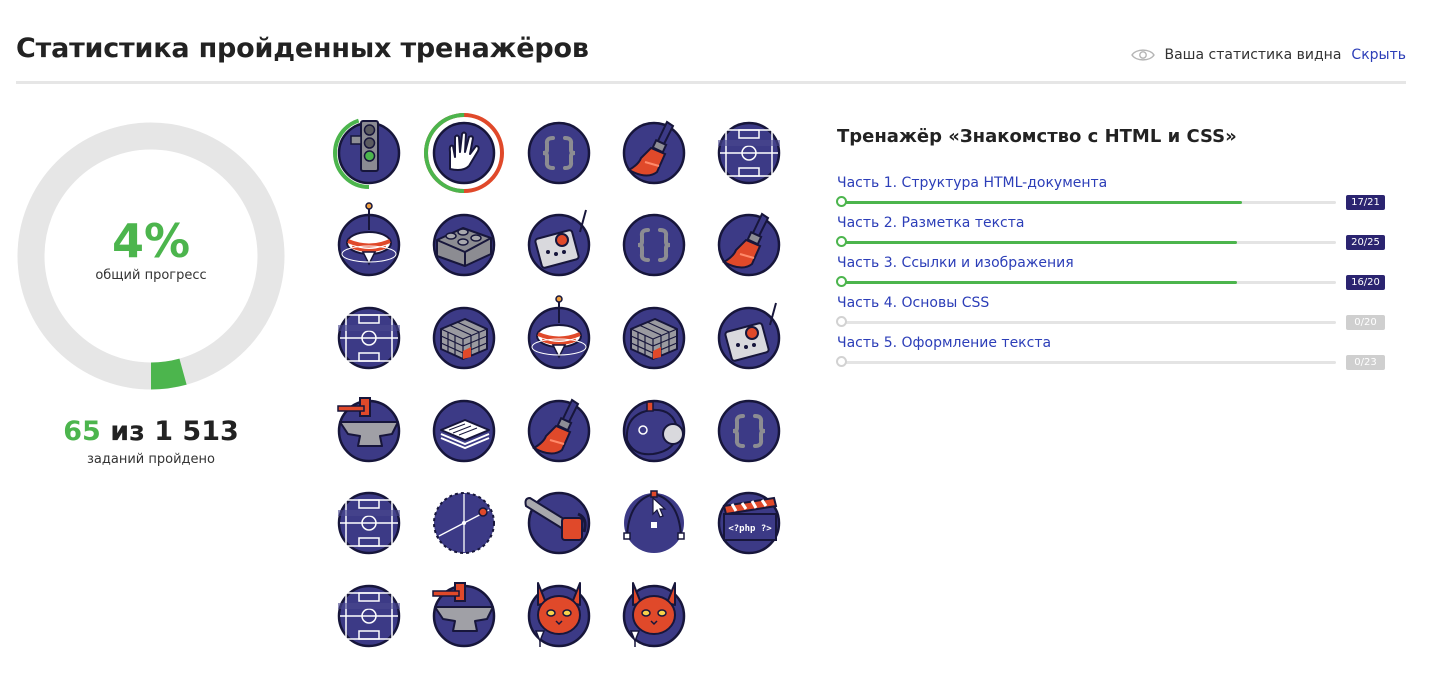 The width and height of the screenshot is (1436, 698). Describe the element at coordinates (302, 48) in the screenshot. I see `page-title: Статистика пройденных тренажёров` at that location.